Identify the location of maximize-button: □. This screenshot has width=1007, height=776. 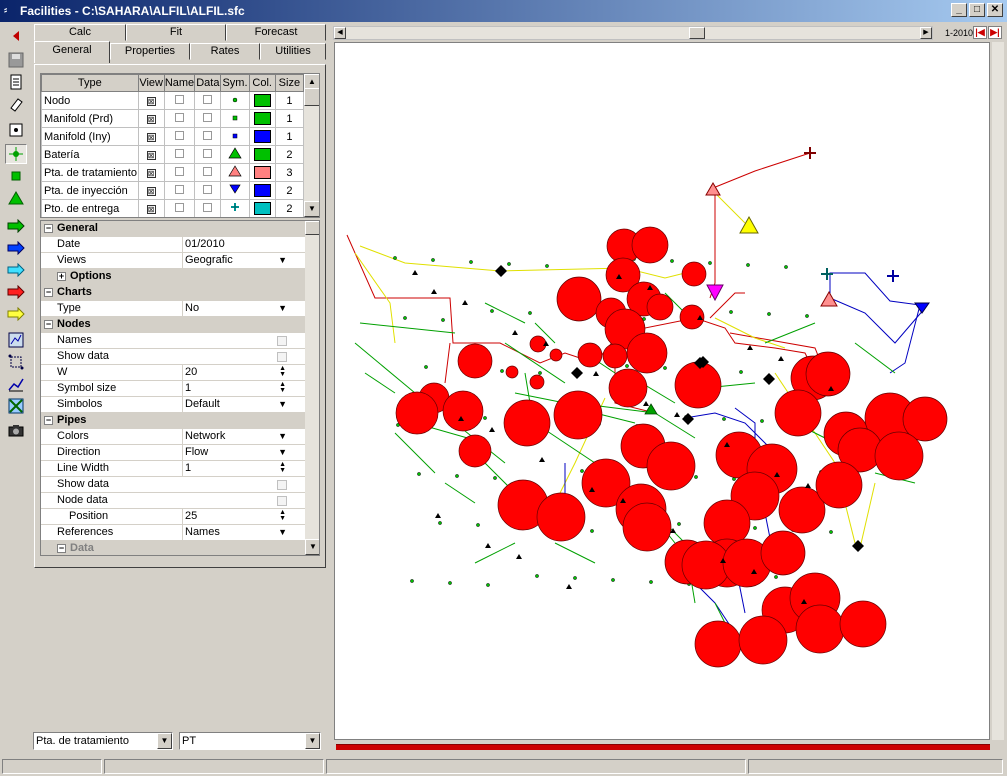
(977, 10).